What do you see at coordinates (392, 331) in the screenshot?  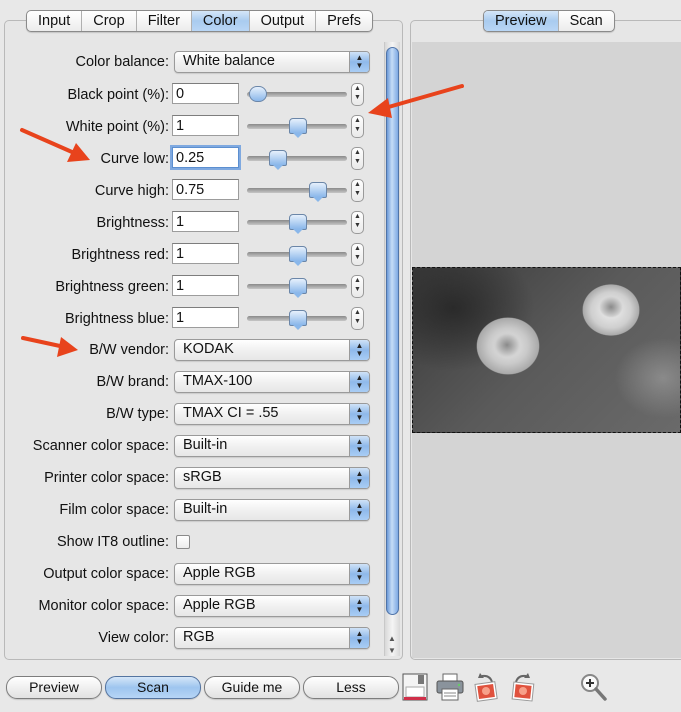 I see `scrollbar-knob` at bounding box center [392, 331].